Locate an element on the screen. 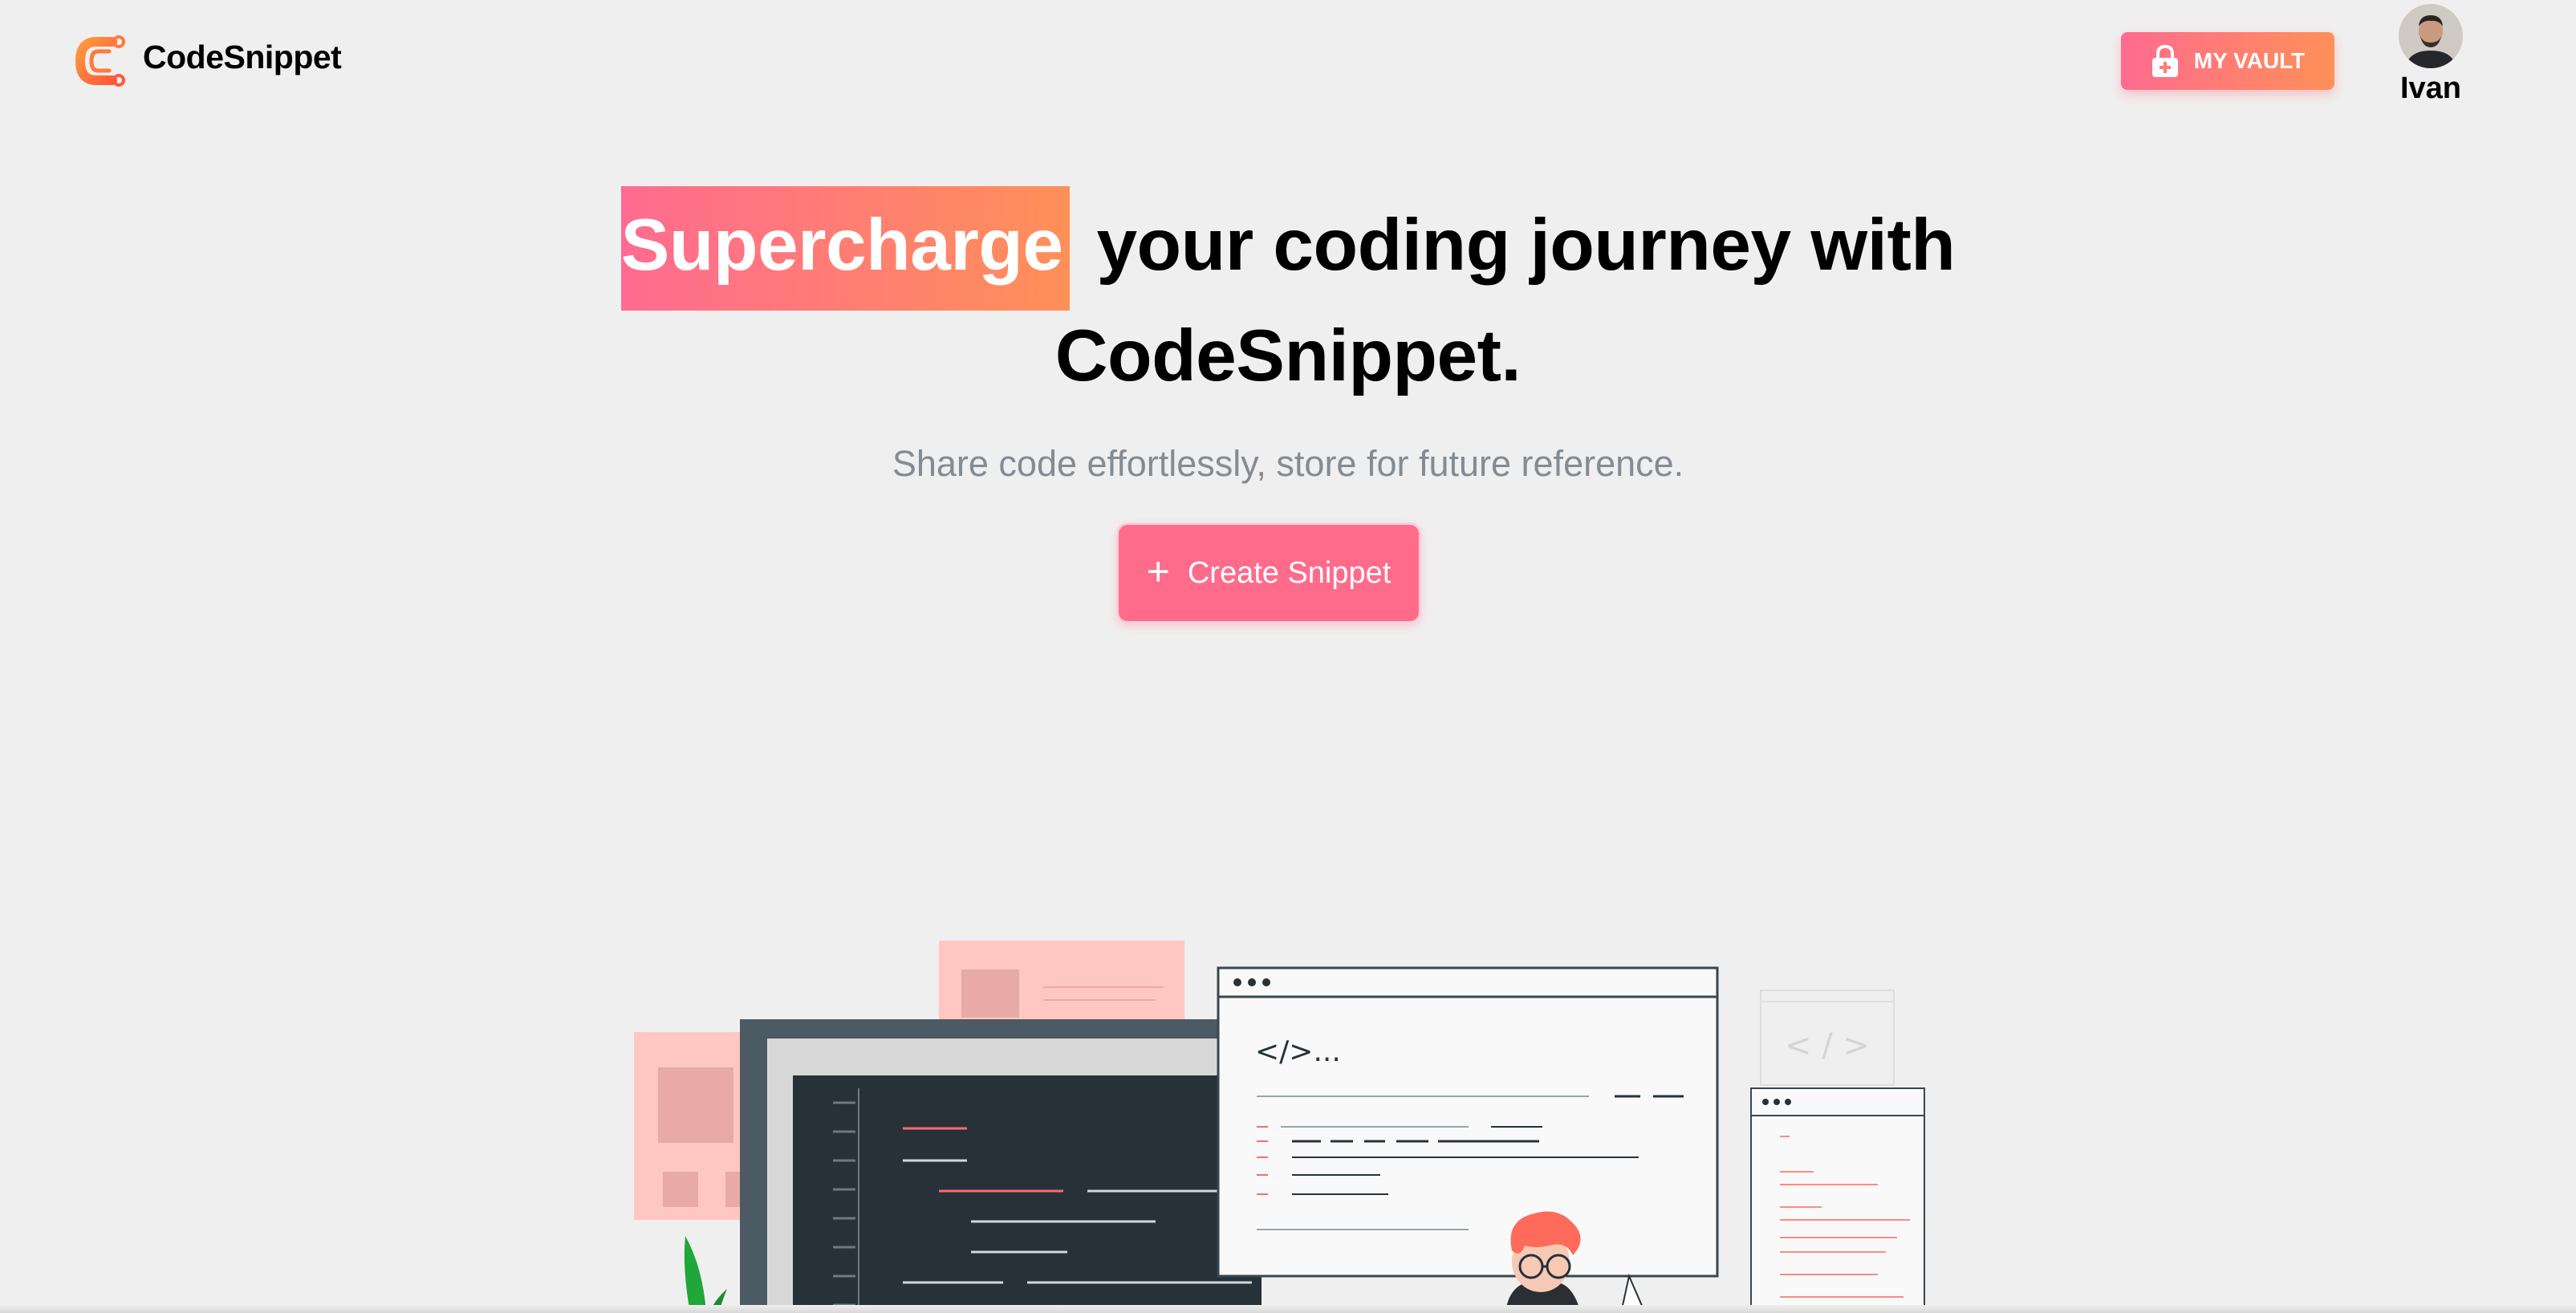  headline-highlight-word: Supercharge is located at coordinates (842, 245).